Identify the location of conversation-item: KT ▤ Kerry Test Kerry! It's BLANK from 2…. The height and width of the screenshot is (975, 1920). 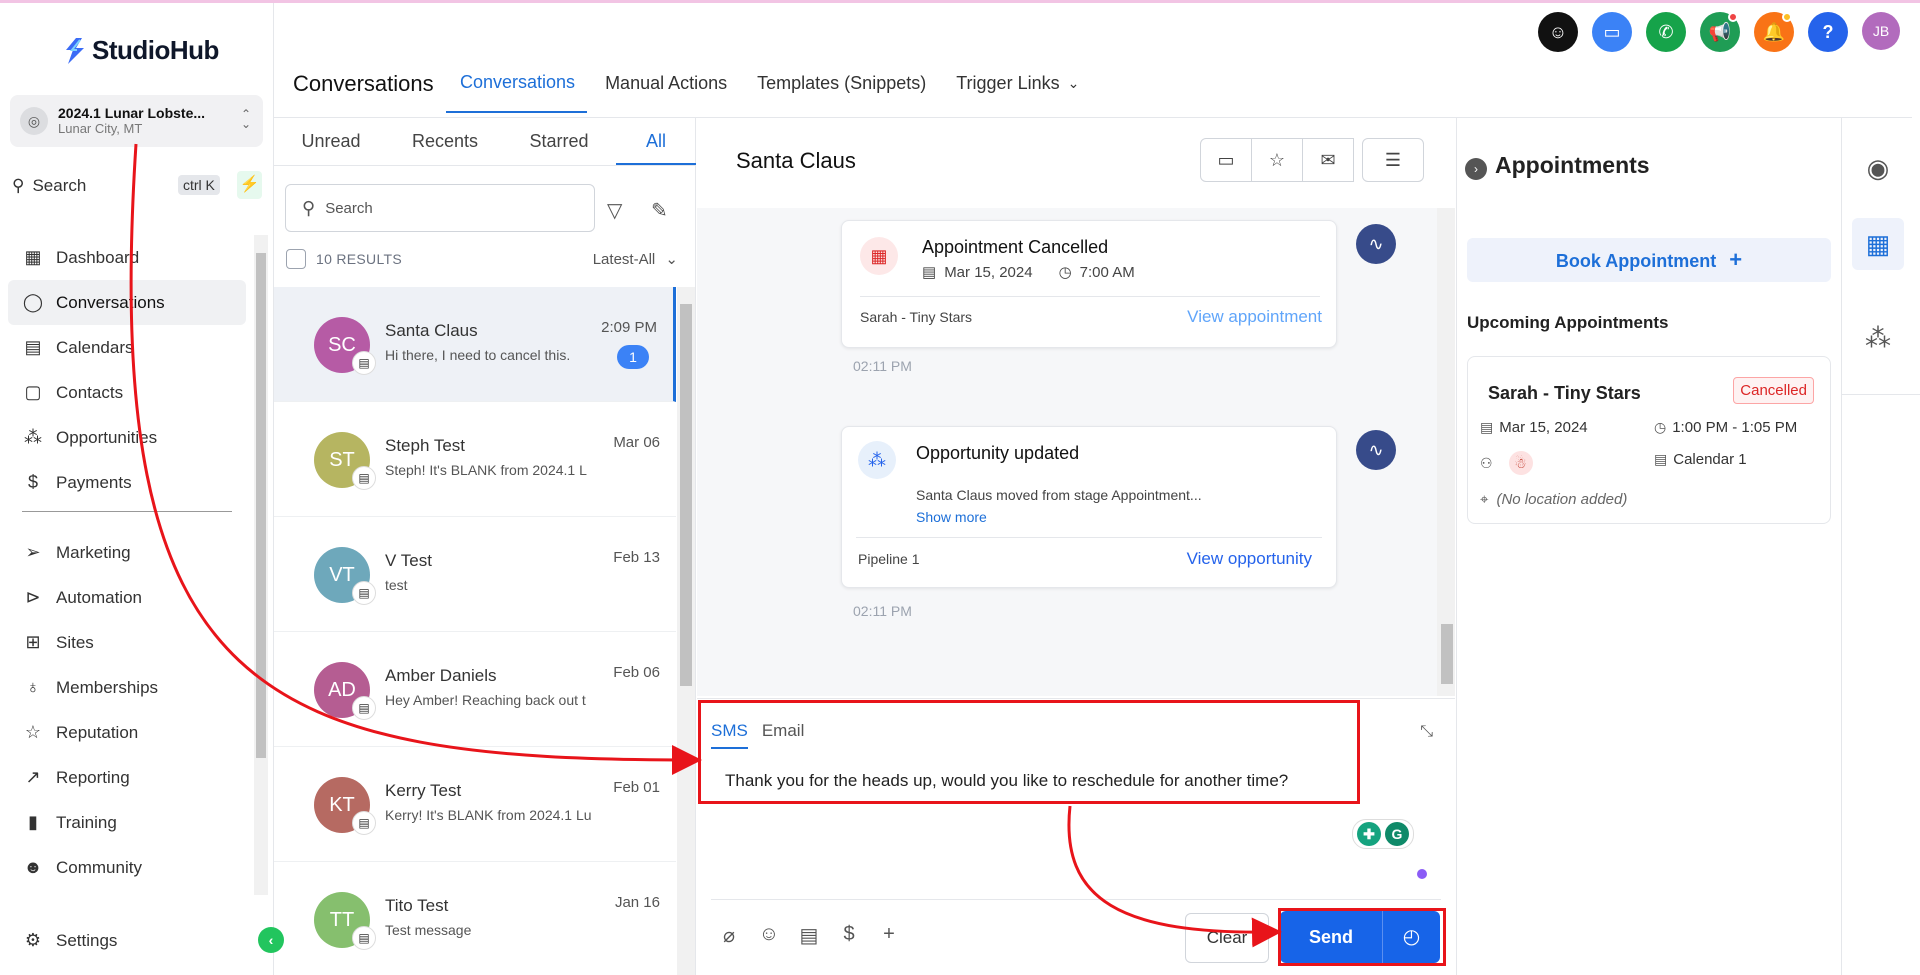
(475, 804).